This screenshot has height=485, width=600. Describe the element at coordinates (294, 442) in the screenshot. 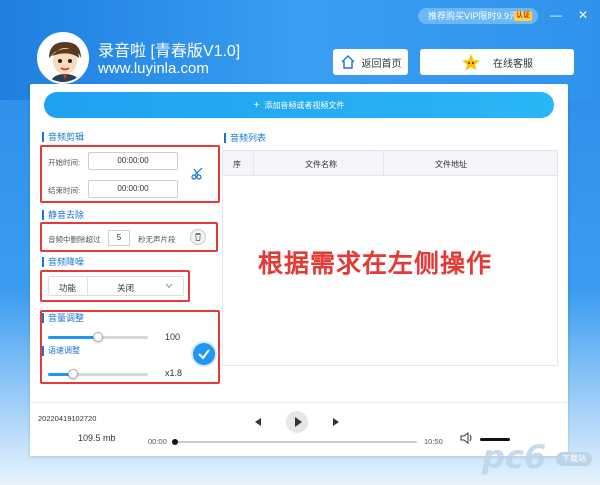

I see `playback-progress-bar` at that location.